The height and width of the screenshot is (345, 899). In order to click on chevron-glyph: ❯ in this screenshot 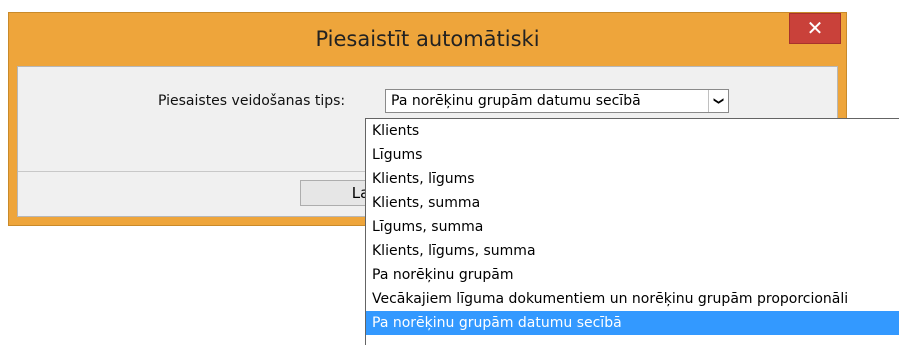, I will do `click(719, 101)`.